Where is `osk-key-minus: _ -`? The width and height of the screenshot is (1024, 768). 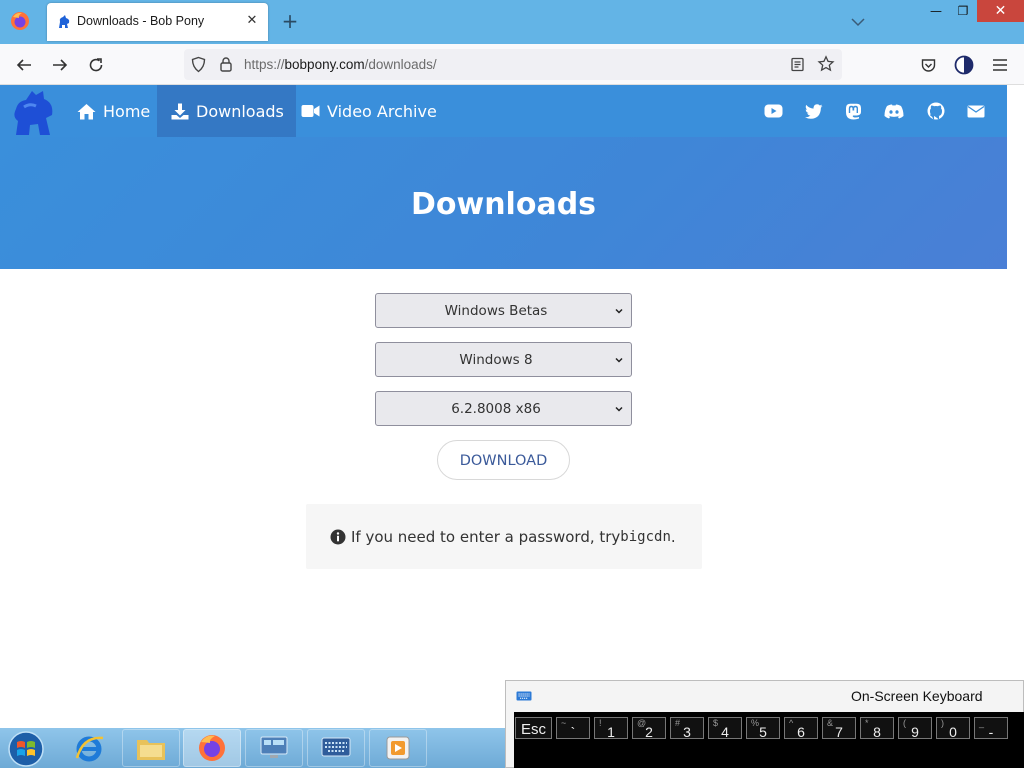
osk-key-minus: _ - is located at coordinates (991, 728).